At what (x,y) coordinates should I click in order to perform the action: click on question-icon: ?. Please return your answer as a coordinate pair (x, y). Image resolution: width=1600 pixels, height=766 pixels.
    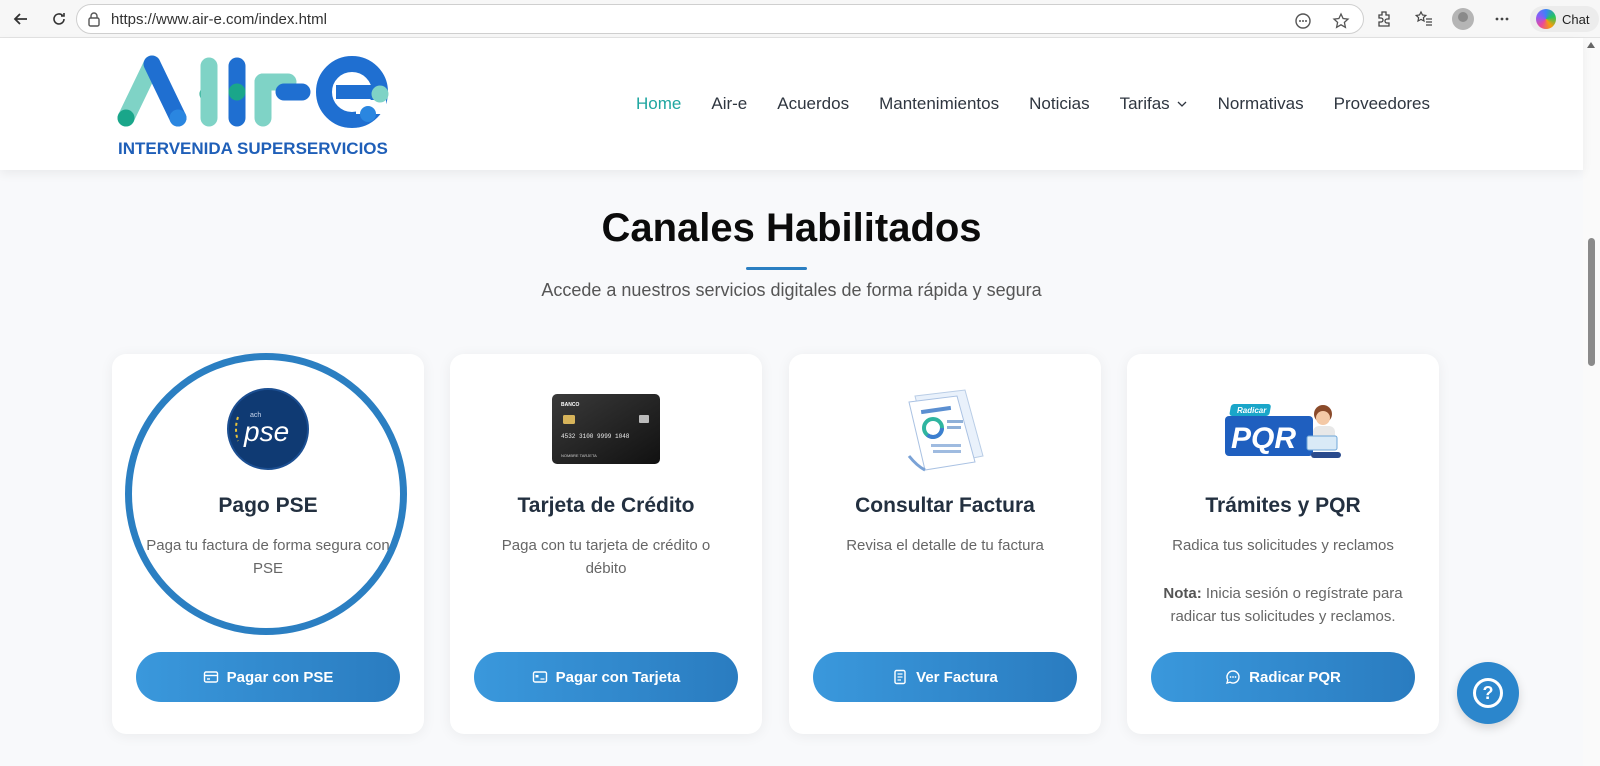
    Looking at the image, I should click on (1488, 693).